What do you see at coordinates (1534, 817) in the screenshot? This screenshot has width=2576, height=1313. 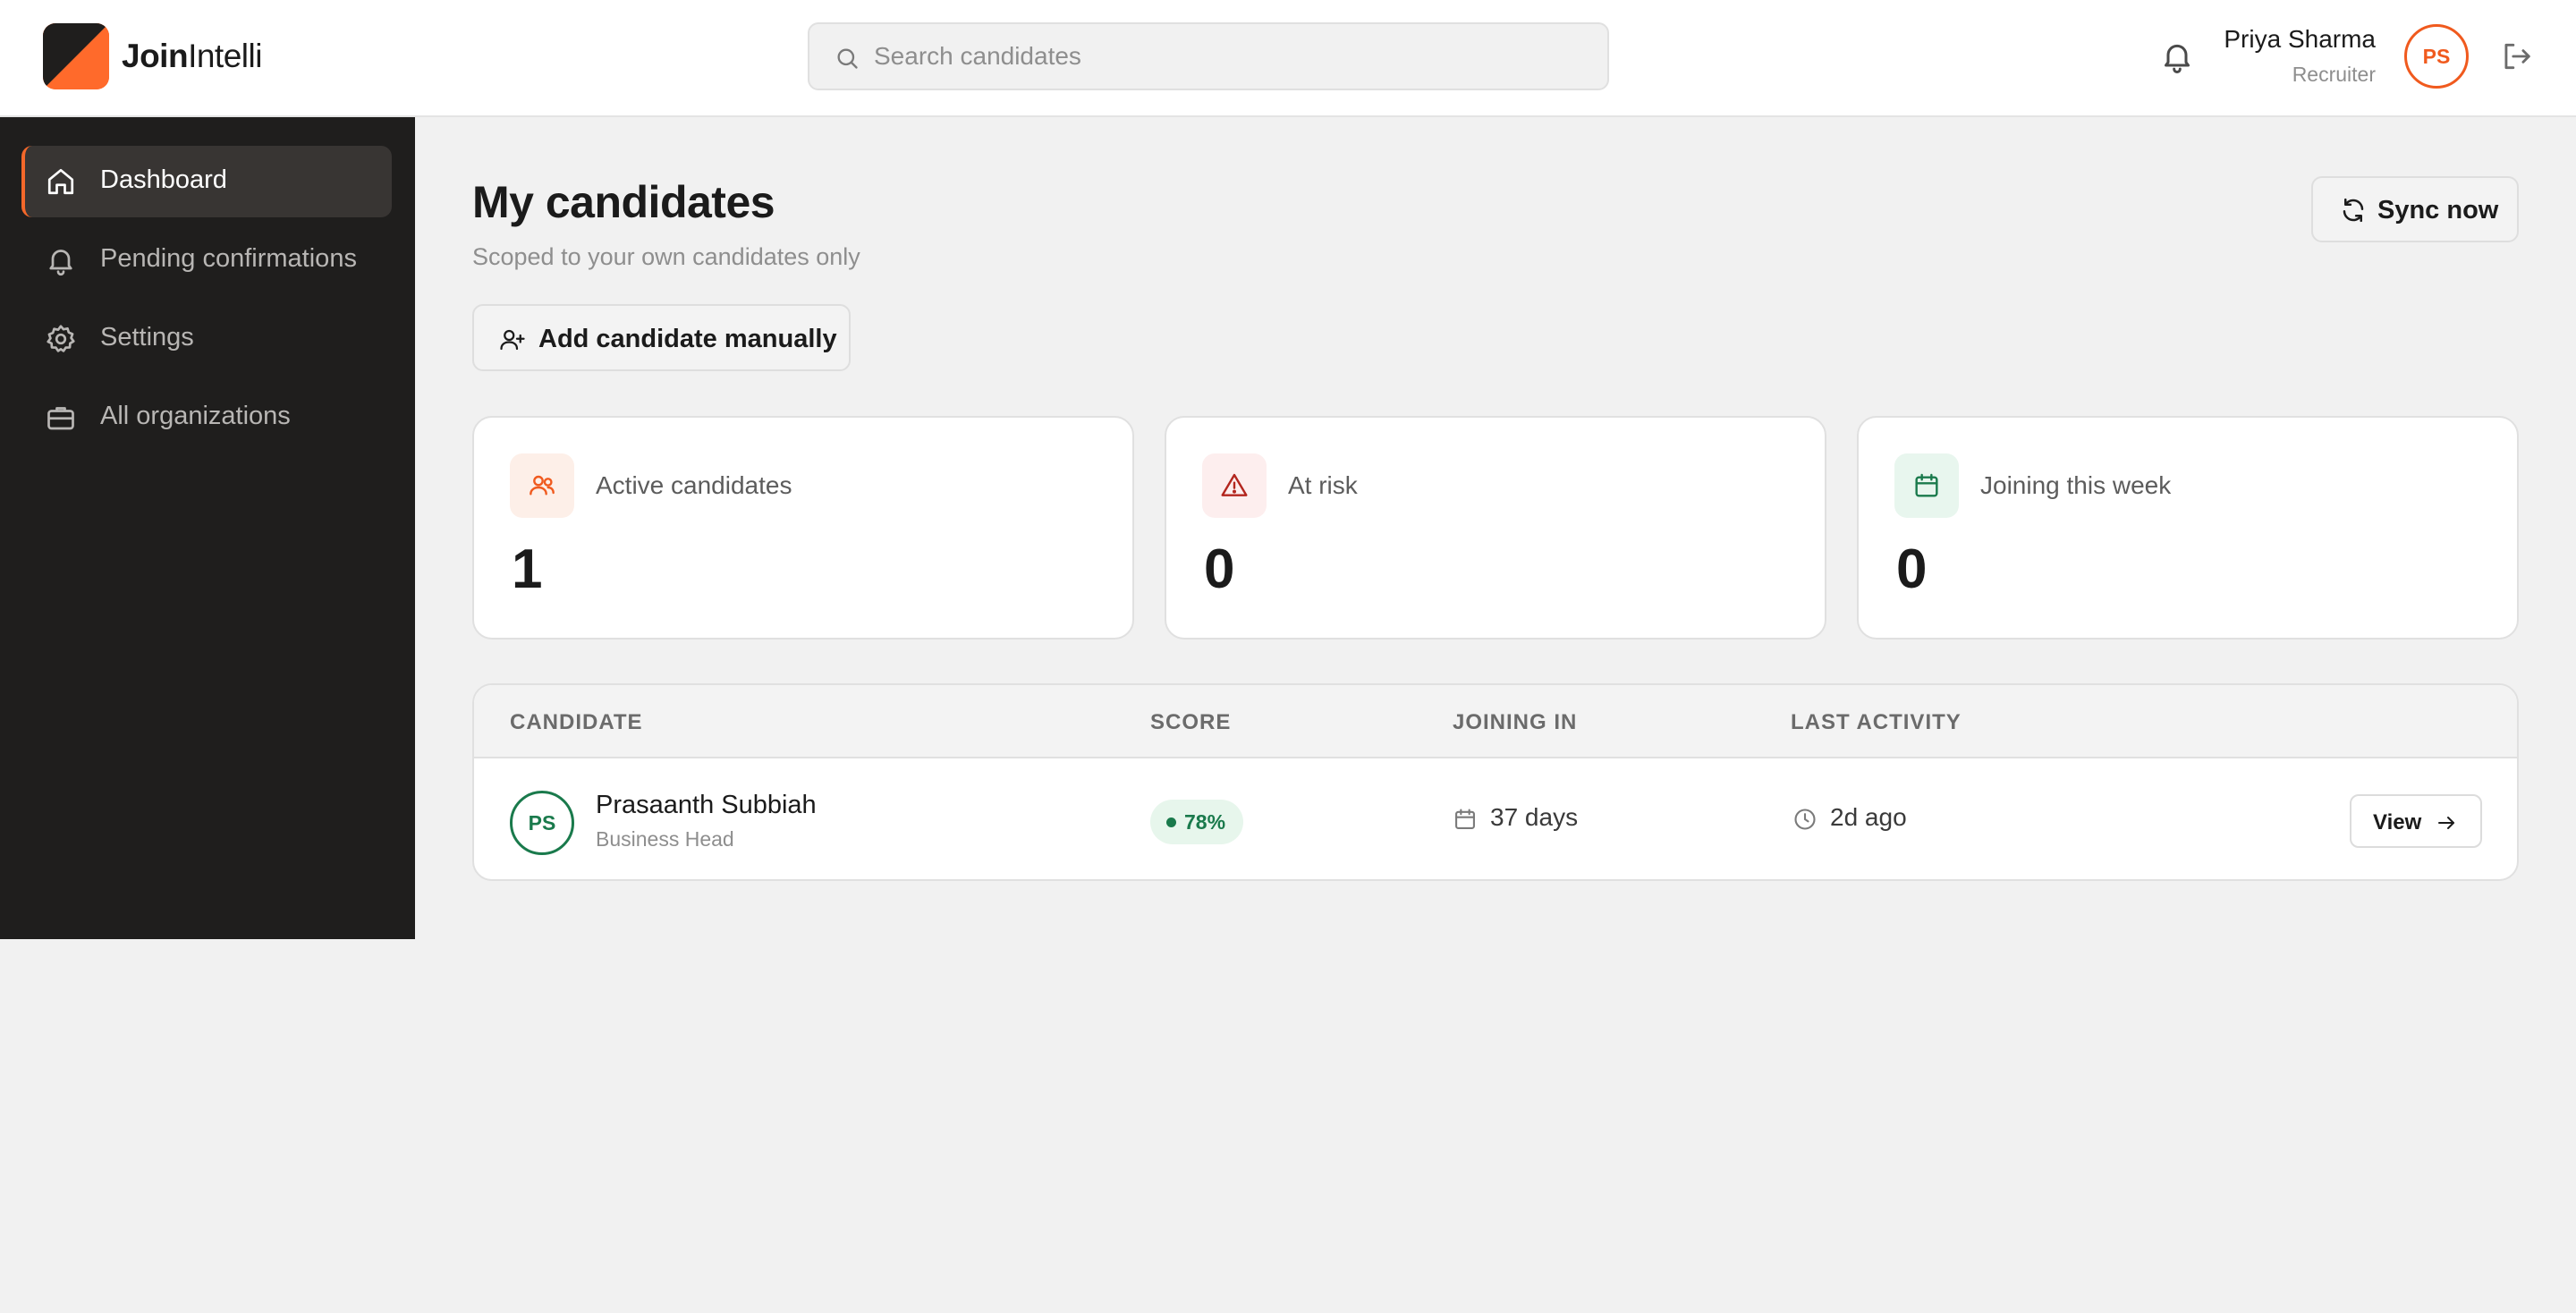 I see `joining-in-value: 37 days` at bounding box center [1534, 817].